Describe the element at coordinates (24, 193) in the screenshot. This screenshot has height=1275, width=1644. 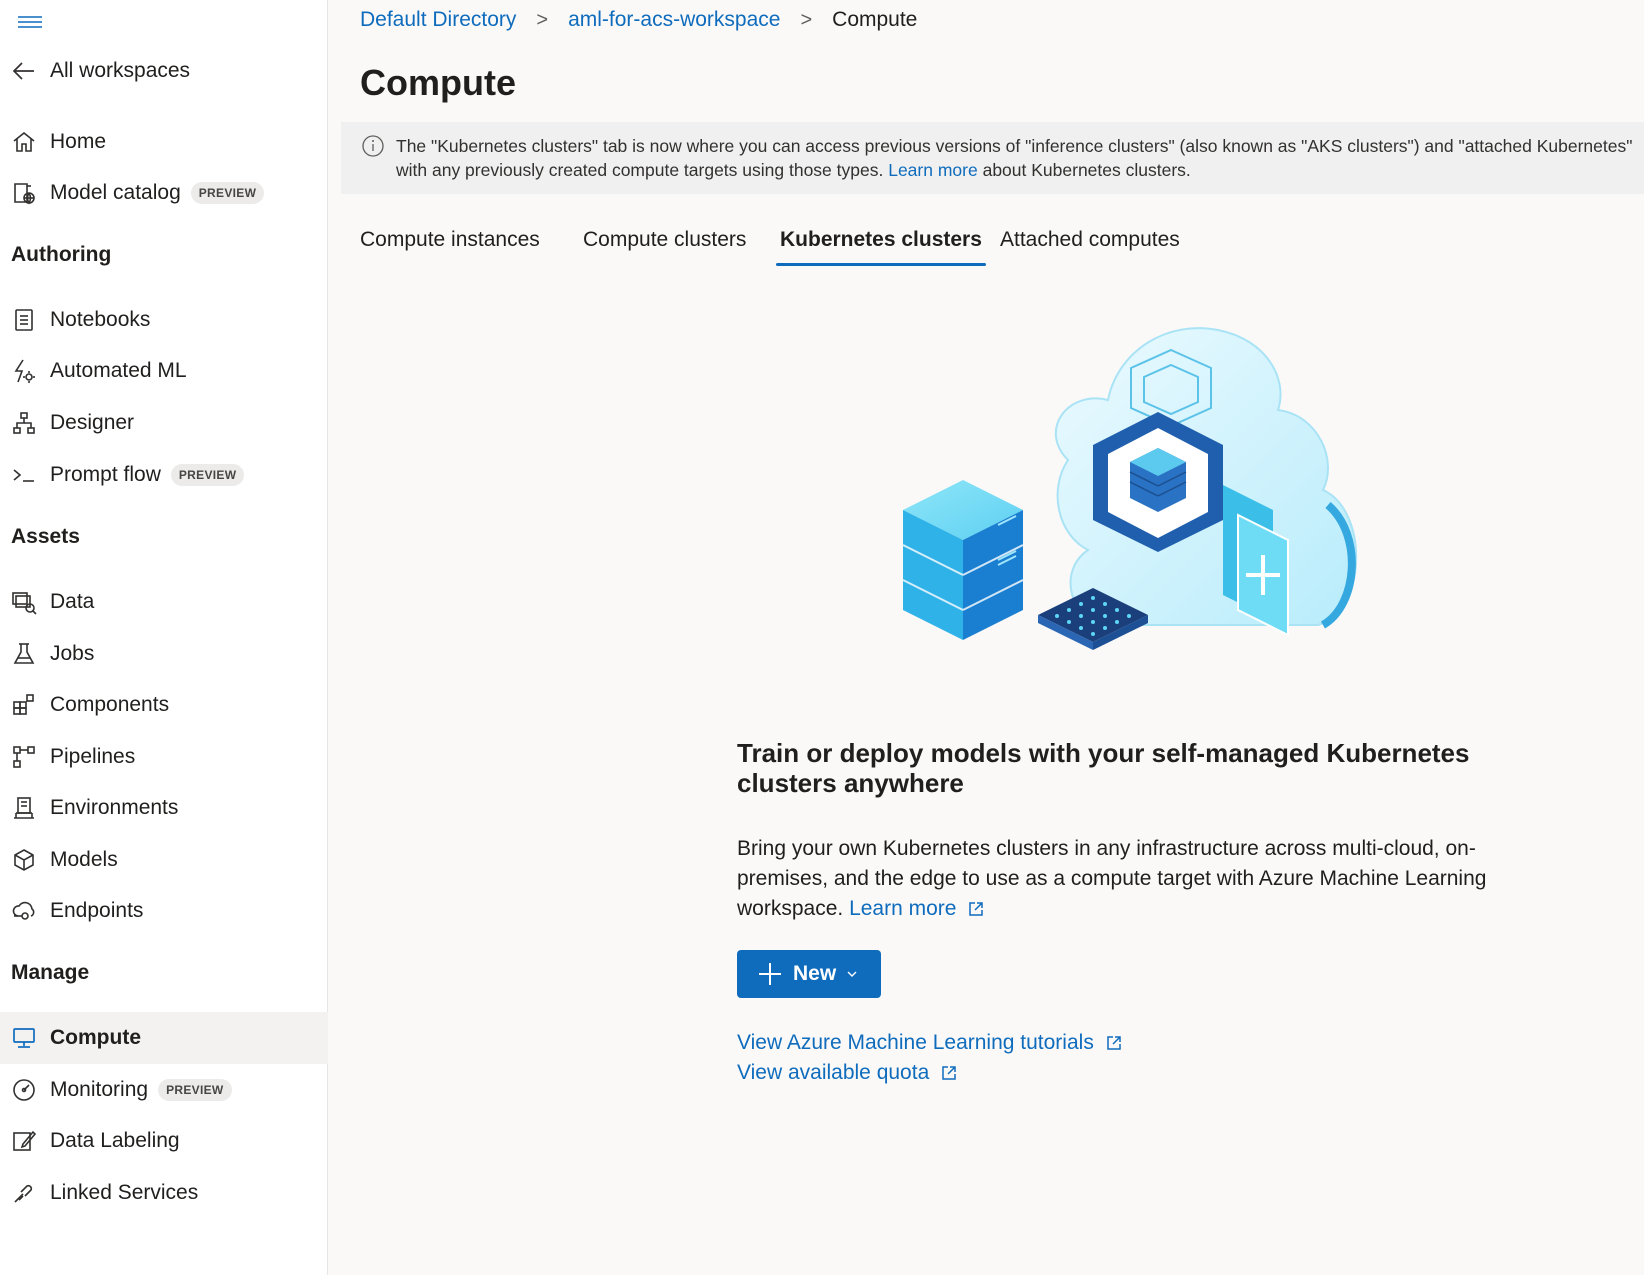
I see `model-catalog-icon` at that location.